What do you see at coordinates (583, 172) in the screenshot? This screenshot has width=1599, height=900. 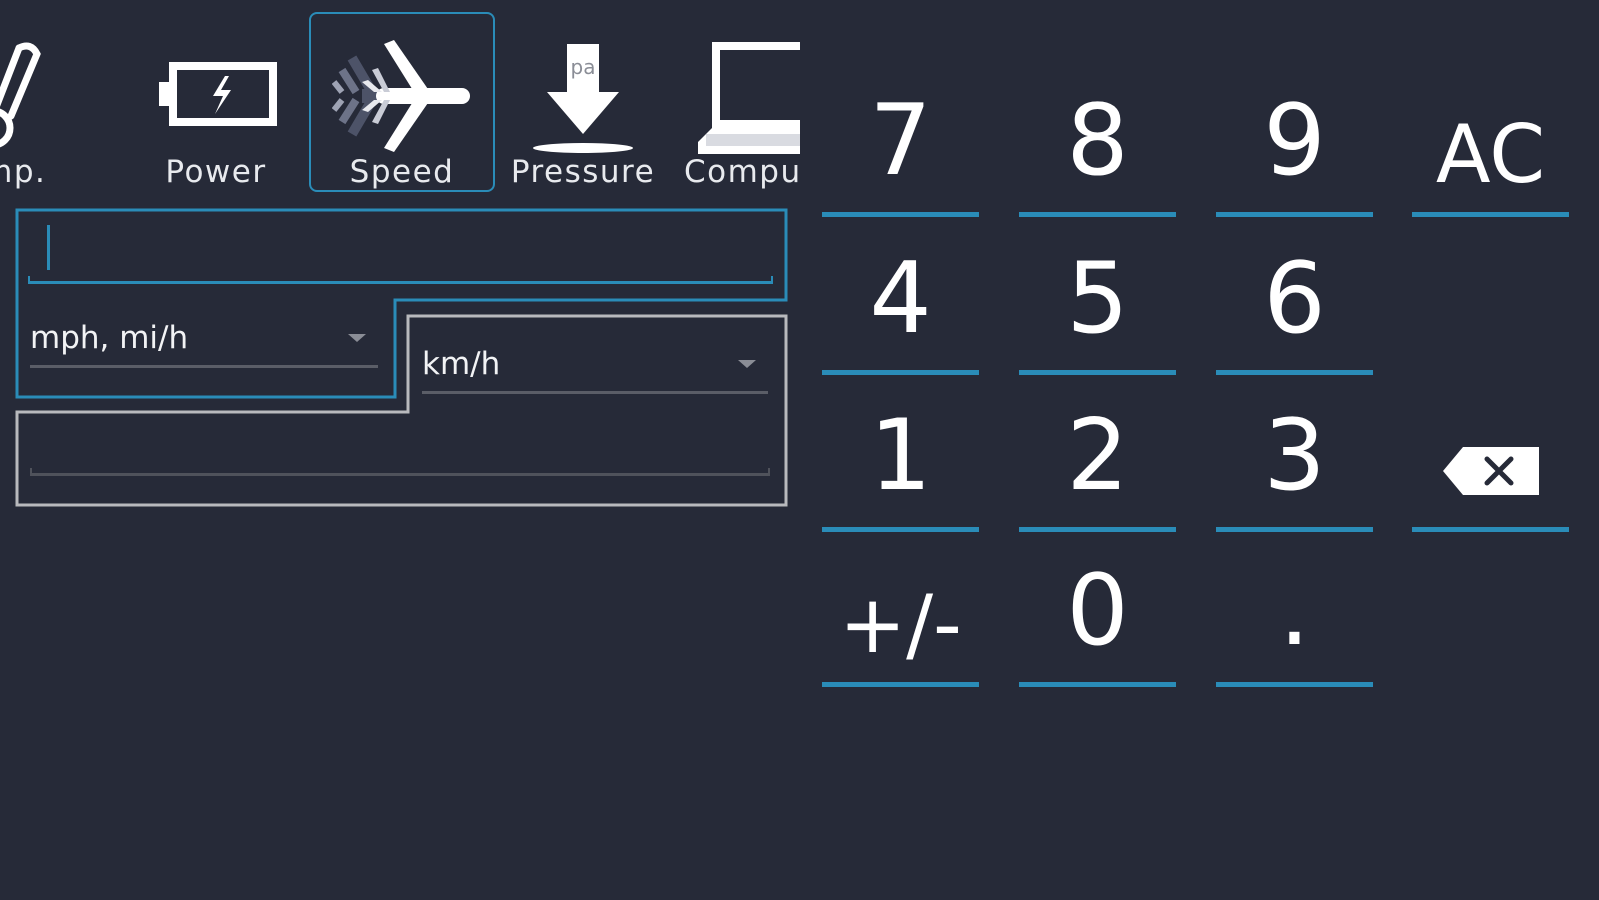 I see `category-label: Pressure` at bounding box center [583, 172].